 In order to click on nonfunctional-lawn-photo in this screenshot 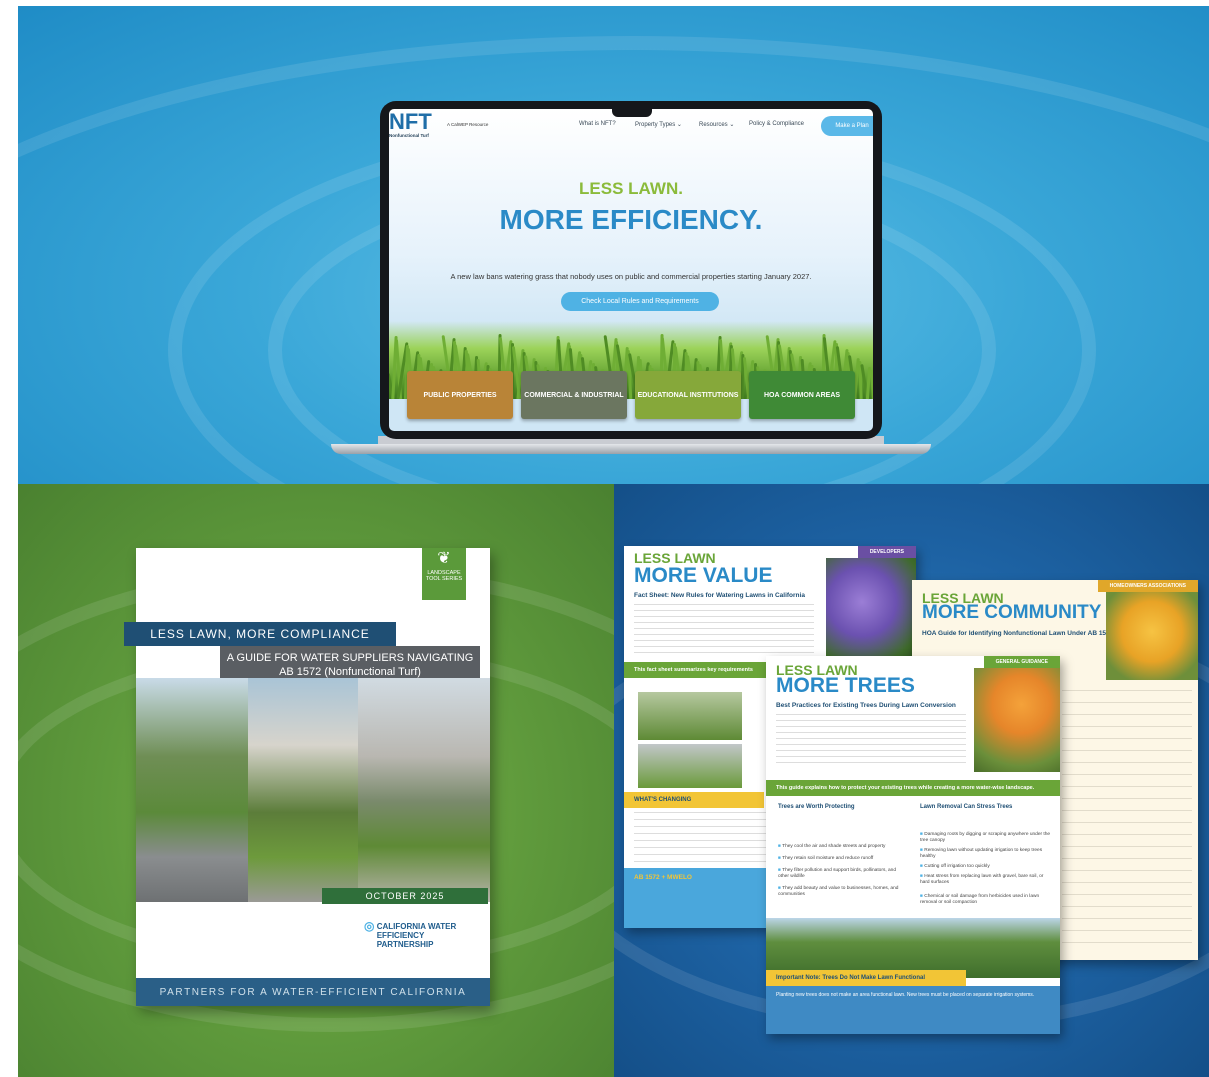, I will do `click(690, 766)`.